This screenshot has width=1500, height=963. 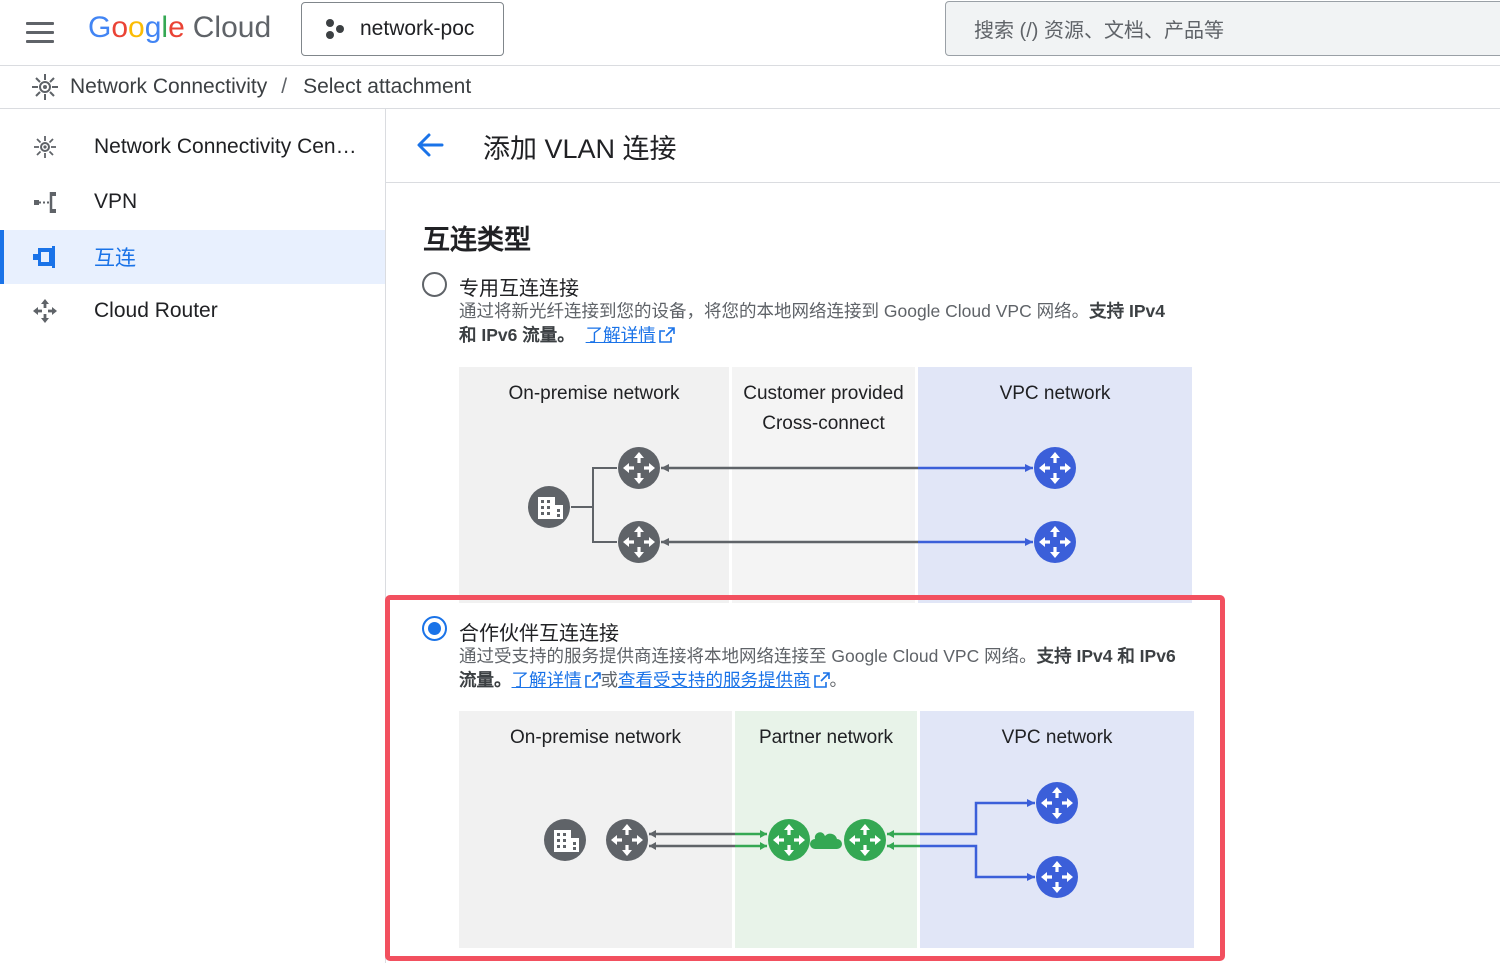 I want to click on option-label-dedicated: 专用互连连接, so click(x=519, y=289).